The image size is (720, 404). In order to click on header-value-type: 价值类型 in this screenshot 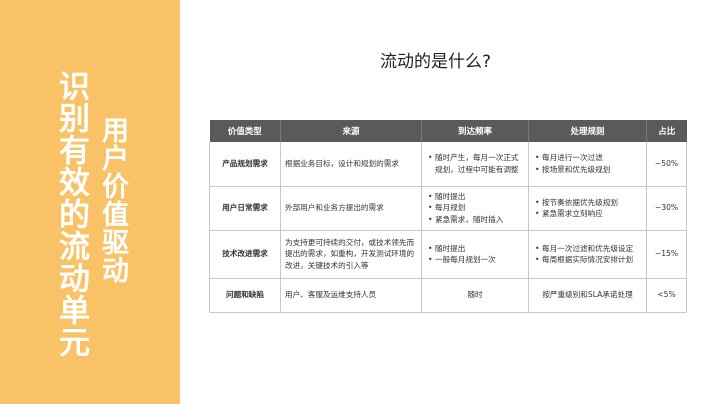, I will do `click(245, 131)`.